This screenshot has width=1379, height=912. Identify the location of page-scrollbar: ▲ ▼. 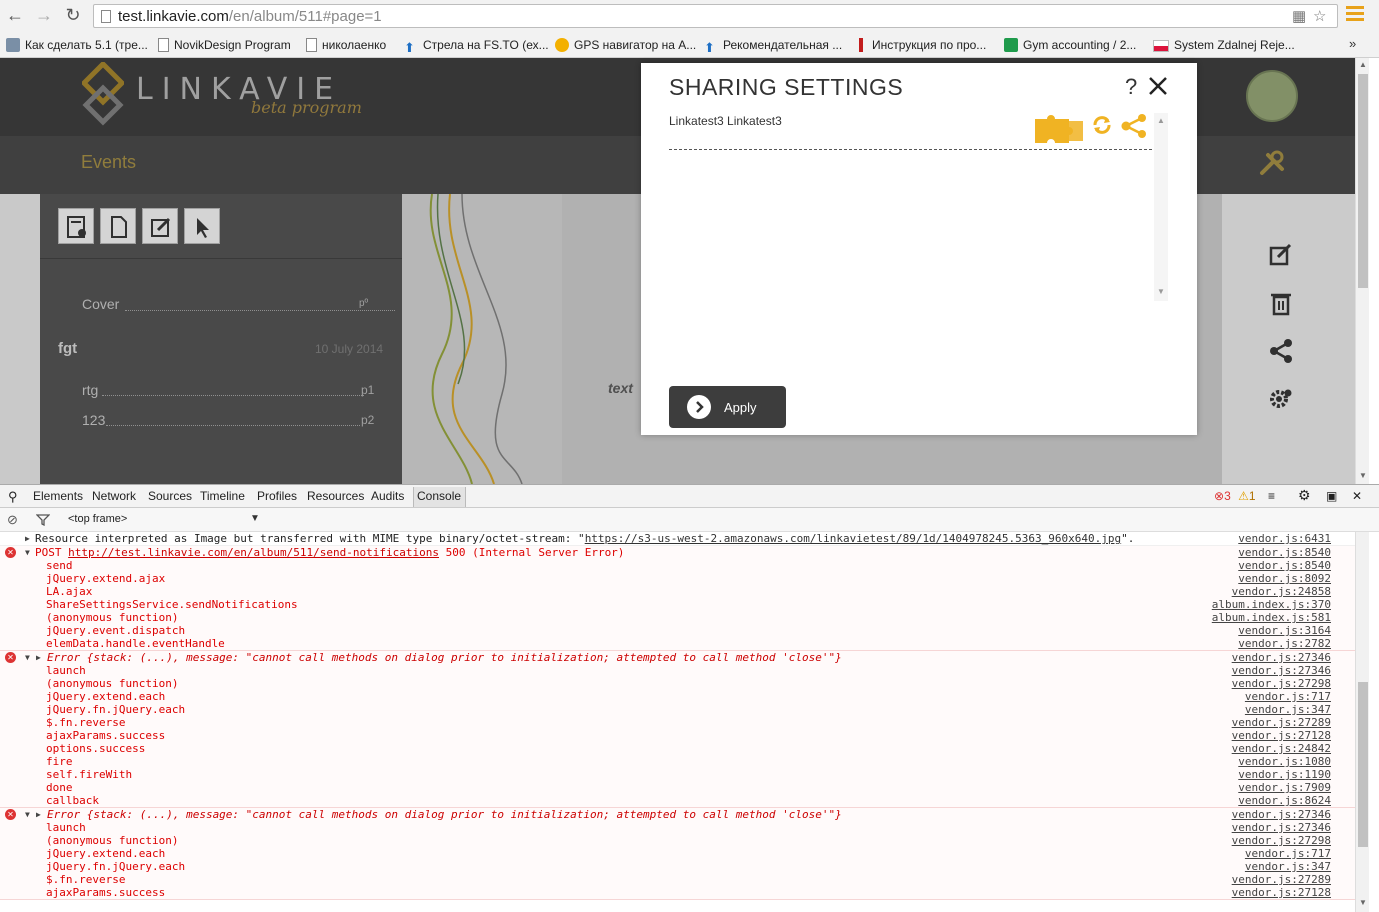
(1362, 271).